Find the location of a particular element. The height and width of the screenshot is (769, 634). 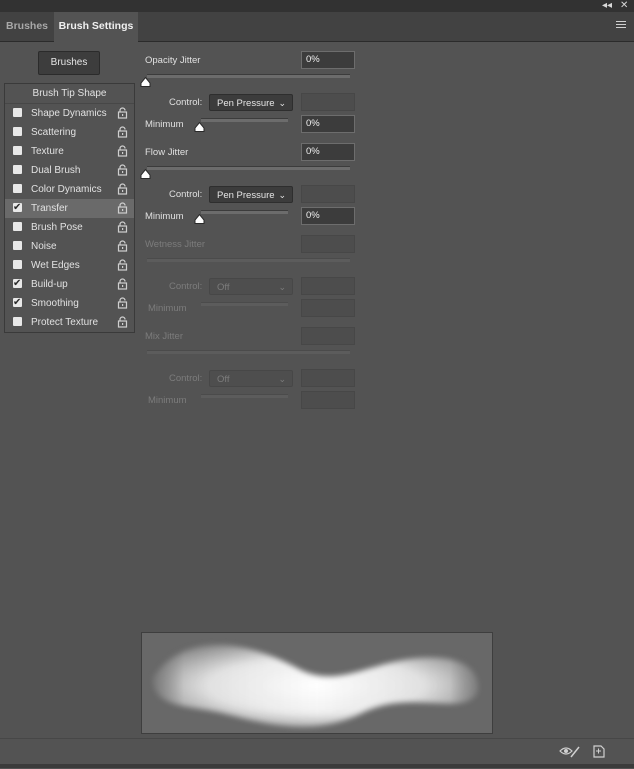

sidebar-item-label: Wet Edges is located at coordinates (55, 265).